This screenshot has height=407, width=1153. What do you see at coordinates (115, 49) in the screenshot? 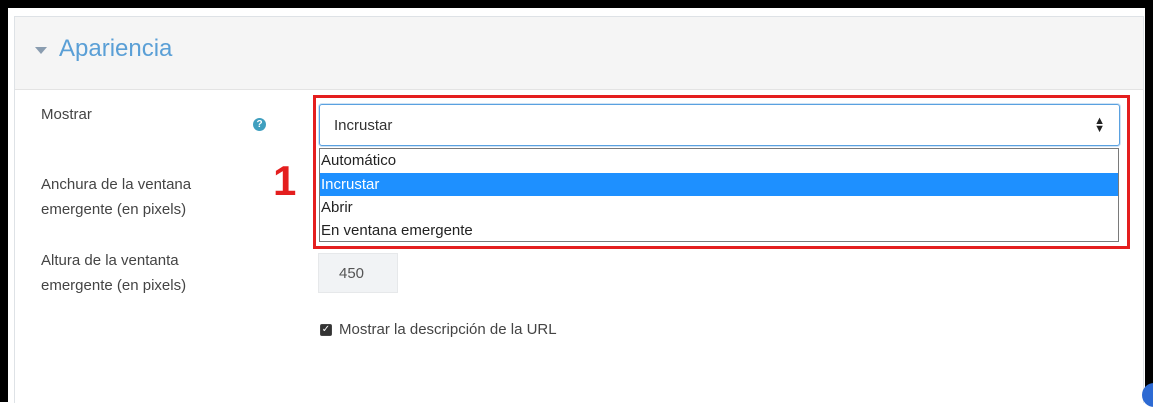
I see `section-title: Apariencia` at bounding box center [115, 49].